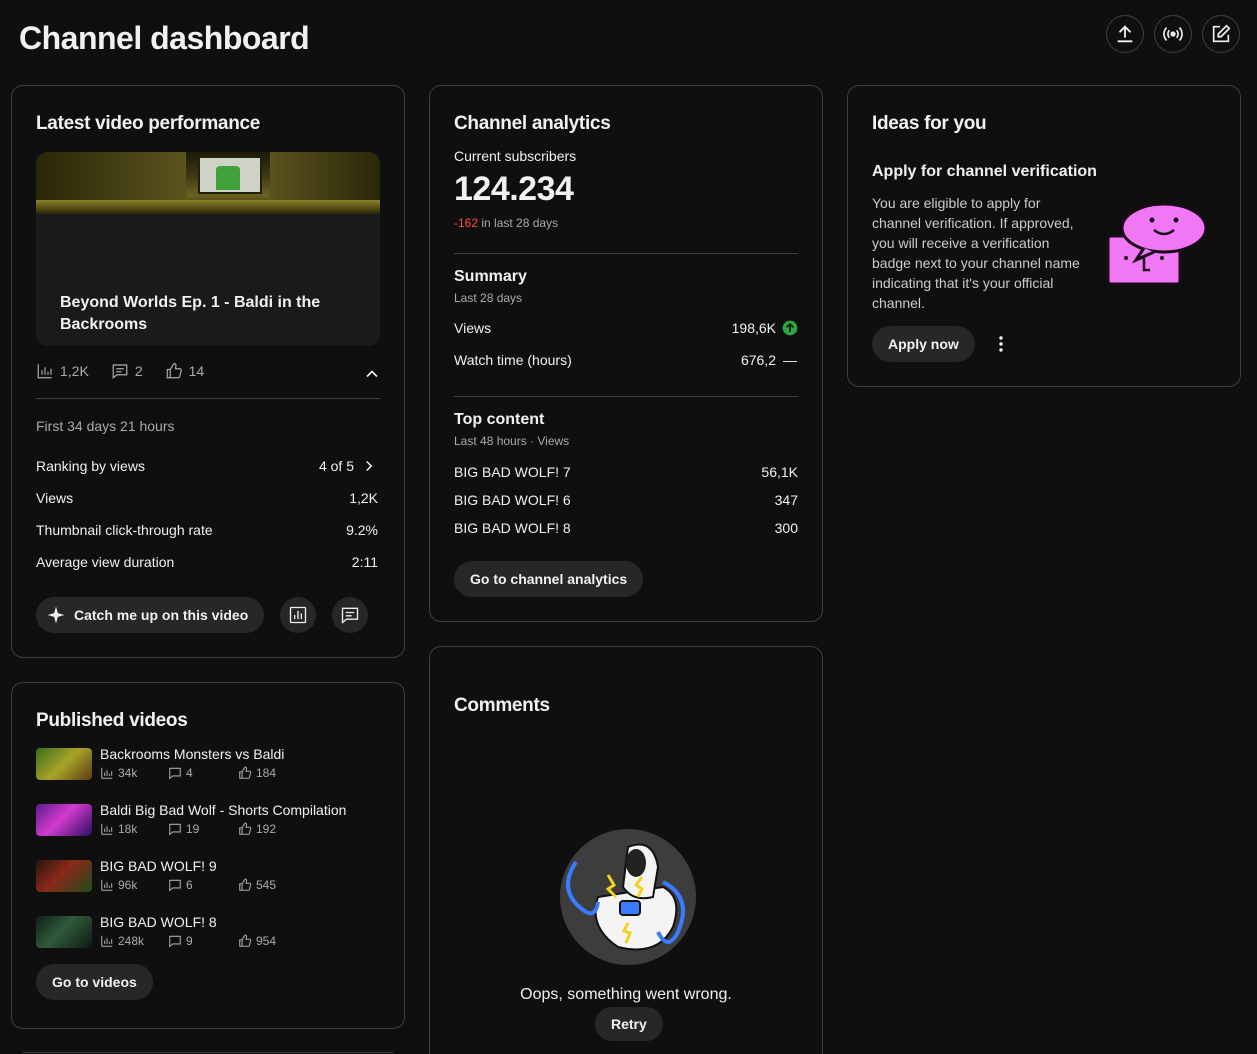 This screenshot has height=1054, width=1257. What do you see at coordinates (206, 932) in the screenshot?
I see `video-list-item: BIG BAD WOLF! 8 248k 9 954` at bounding box center [206, 932].